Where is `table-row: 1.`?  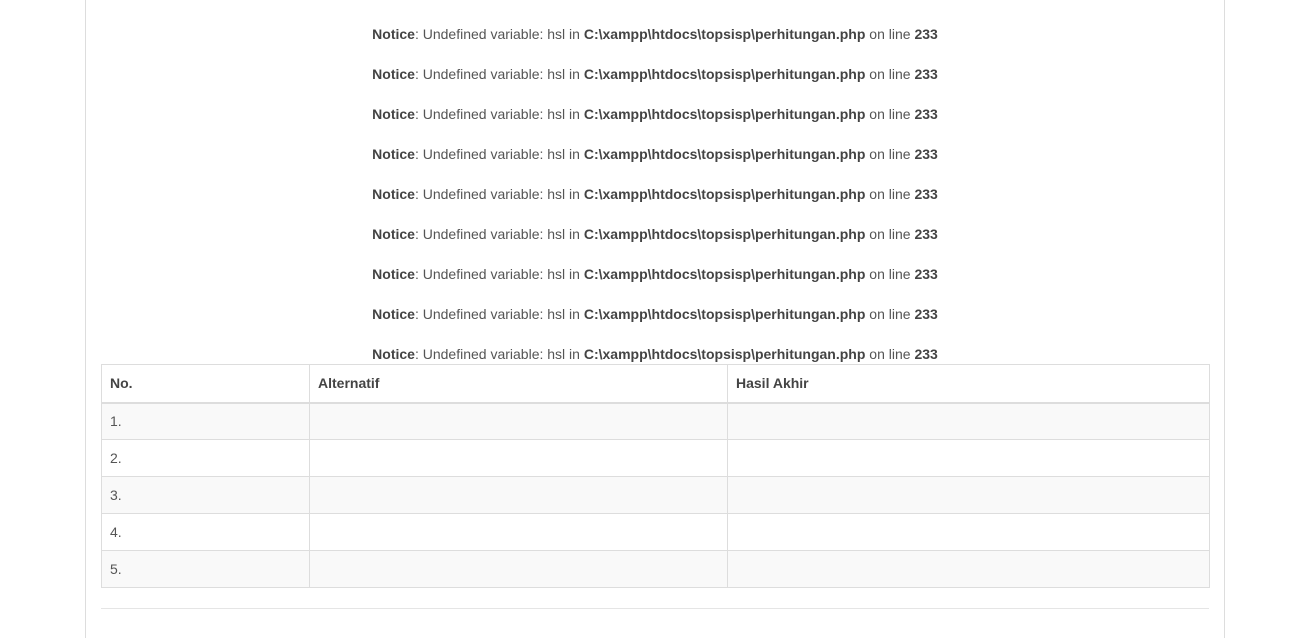
table-row: 1. is located at coordinates (655, 421).